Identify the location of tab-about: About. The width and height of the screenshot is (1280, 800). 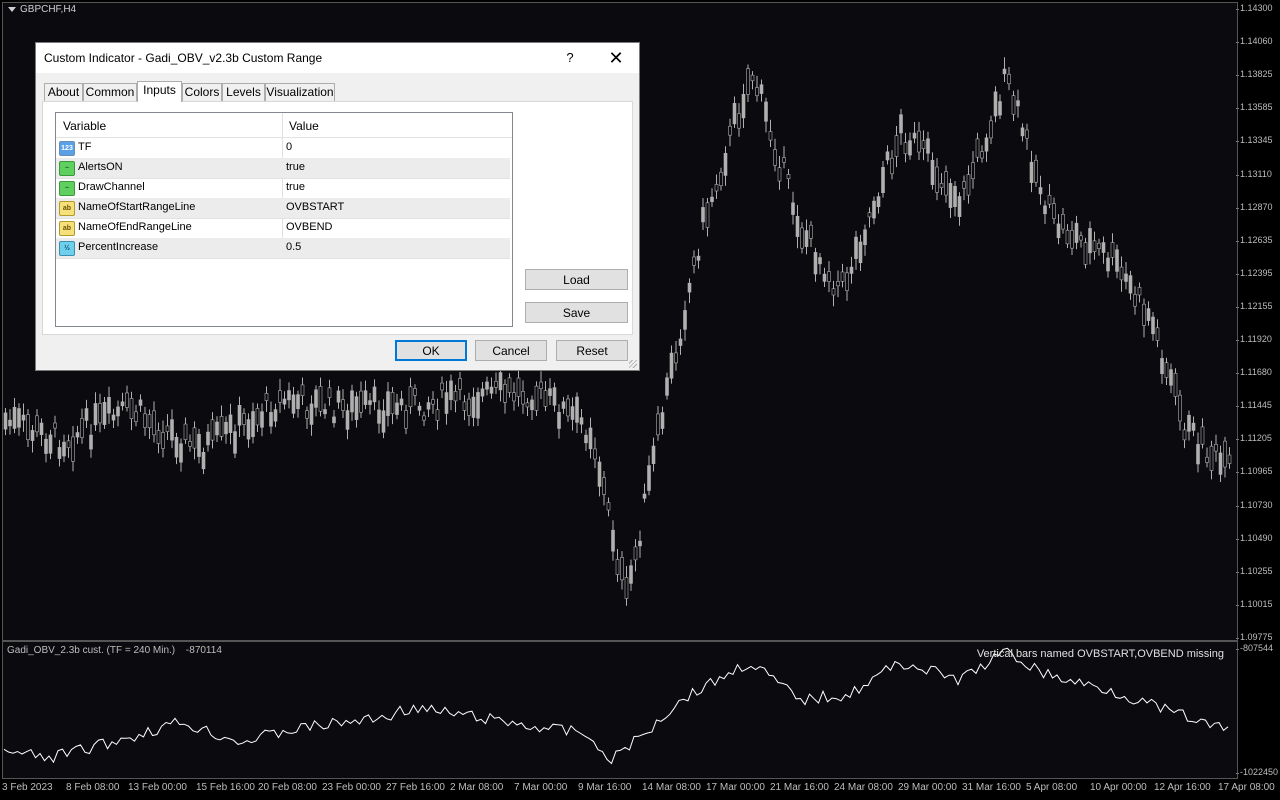
(63, 92).